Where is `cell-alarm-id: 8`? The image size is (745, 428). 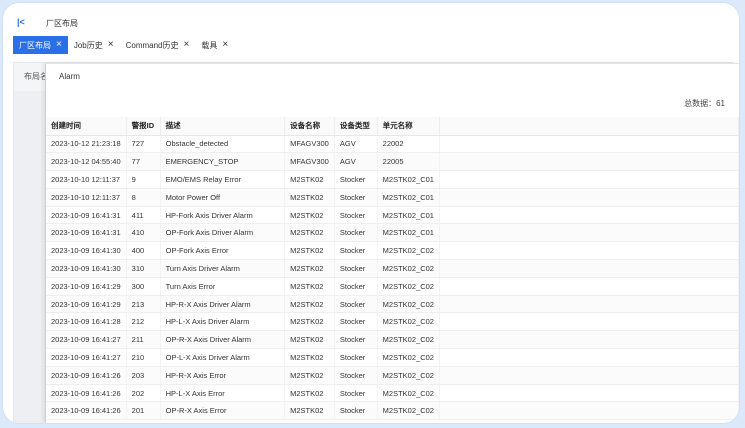 cell-alarm-id: 8 is located at coordinates (143, 197).